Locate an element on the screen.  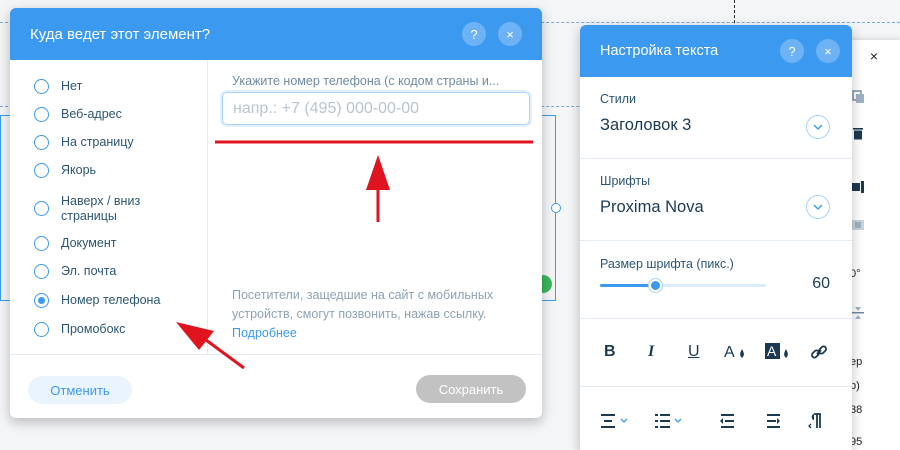
slider-fill is located at coordinates (627, 285).